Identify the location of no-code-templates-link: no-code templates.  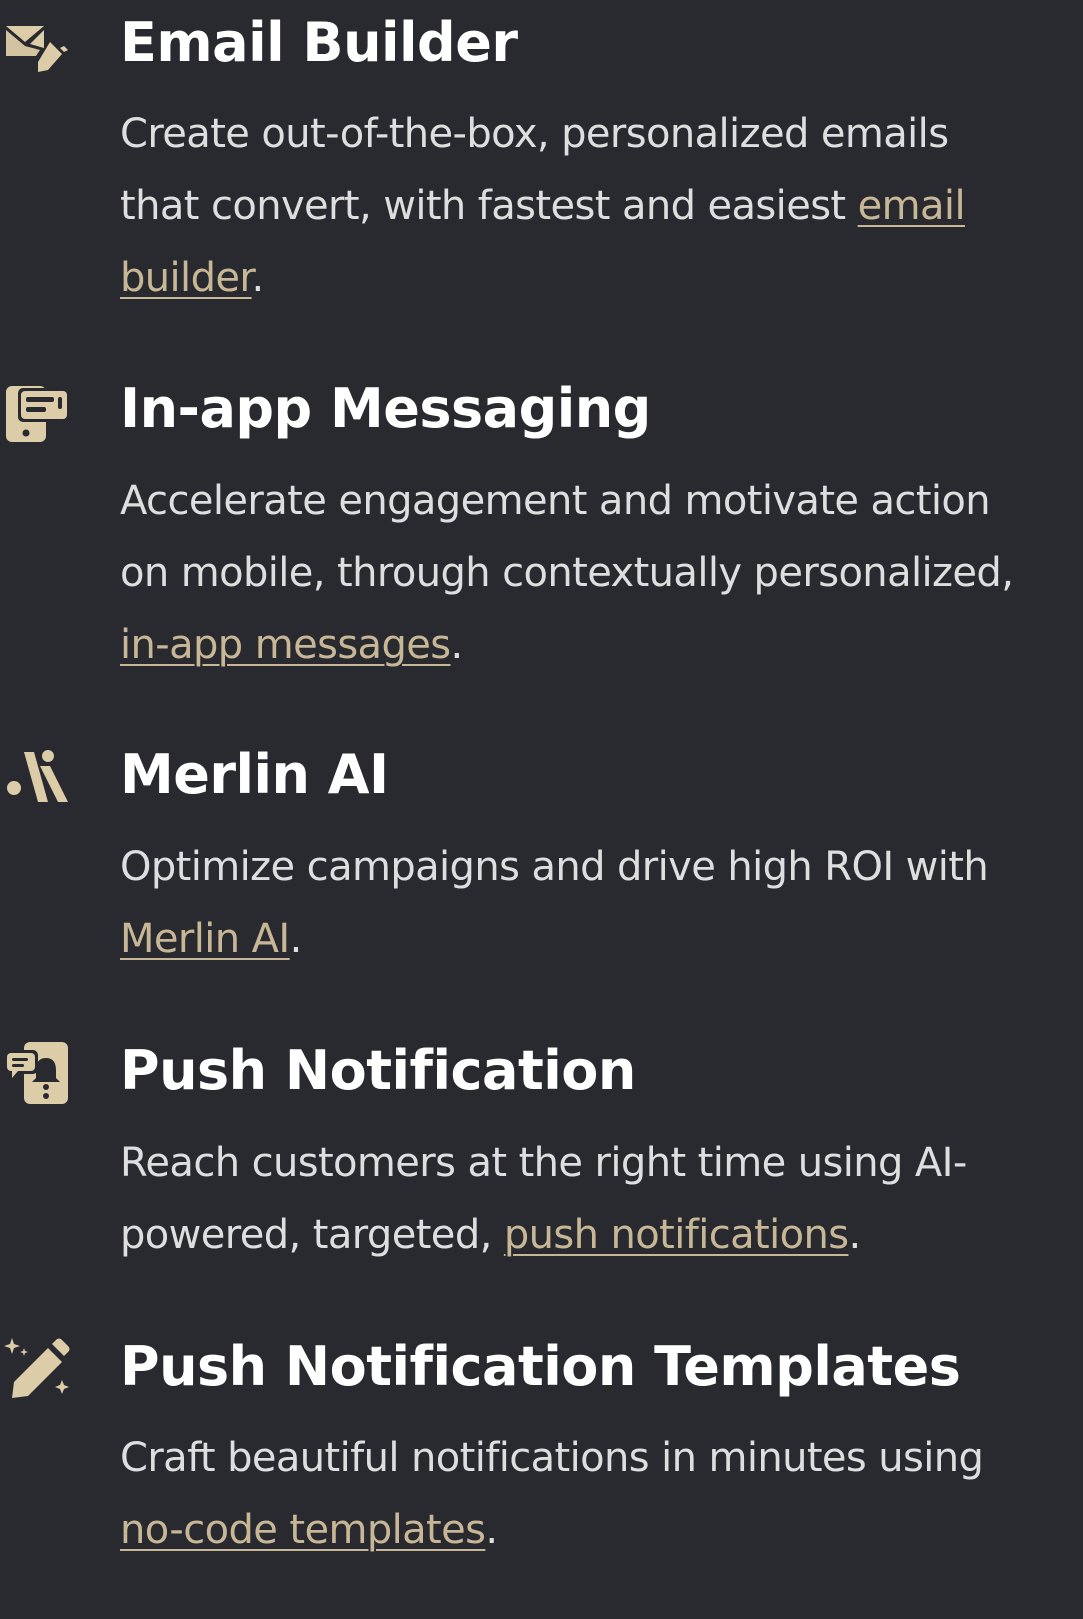
(303, 1530).